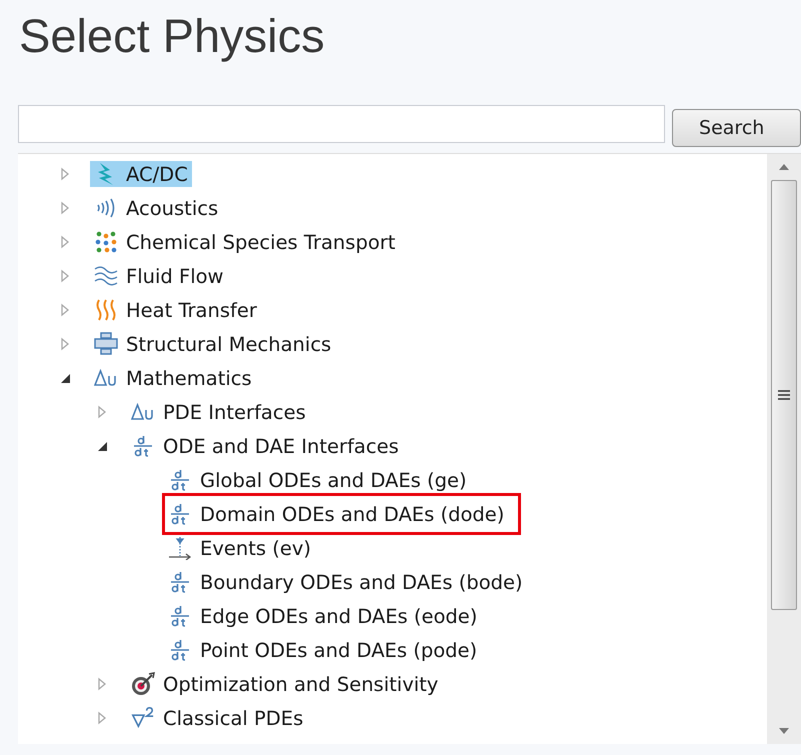 This screenshot has width=801, height=755. I want to click on tree-item: Point ODEs and DAEs (pode), so click(323, 650).